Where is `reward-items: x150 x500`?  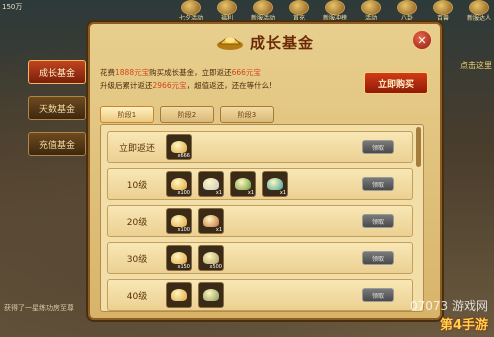 reward-items: x150 x500 is located at coordinates (264, 258).